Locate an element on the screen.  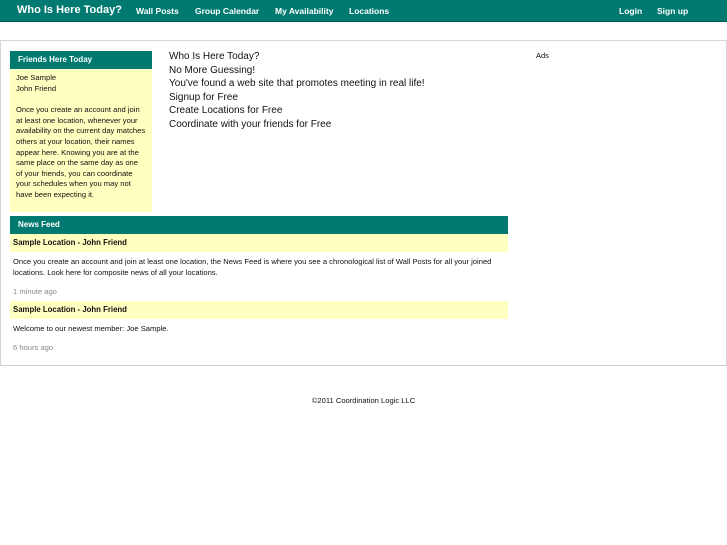
brand-link: Who Is Here Today? is located at coordinates (69, 10).